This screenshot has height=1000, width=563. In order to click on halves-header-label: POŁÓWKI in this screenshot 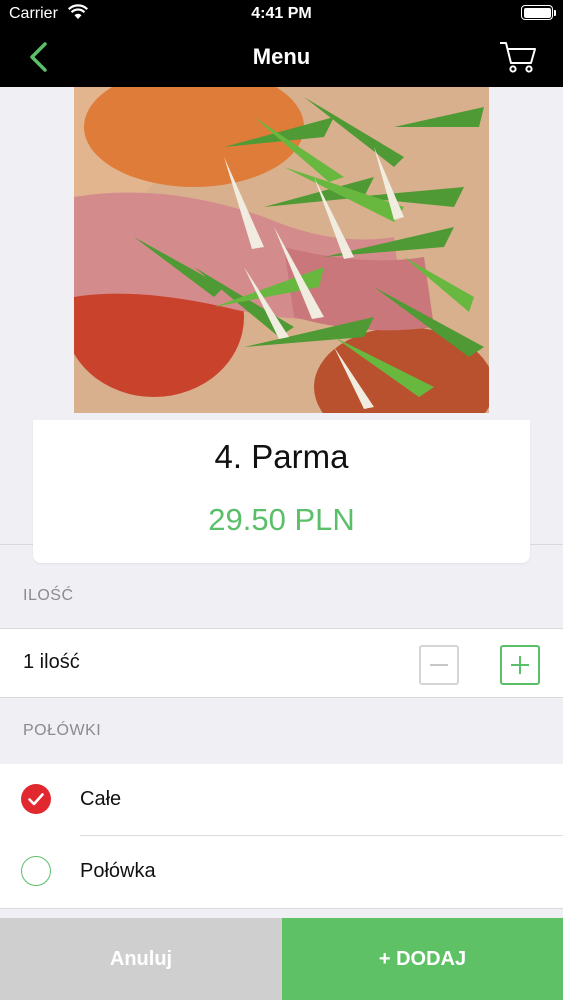, I will do `click(62, 730)`.